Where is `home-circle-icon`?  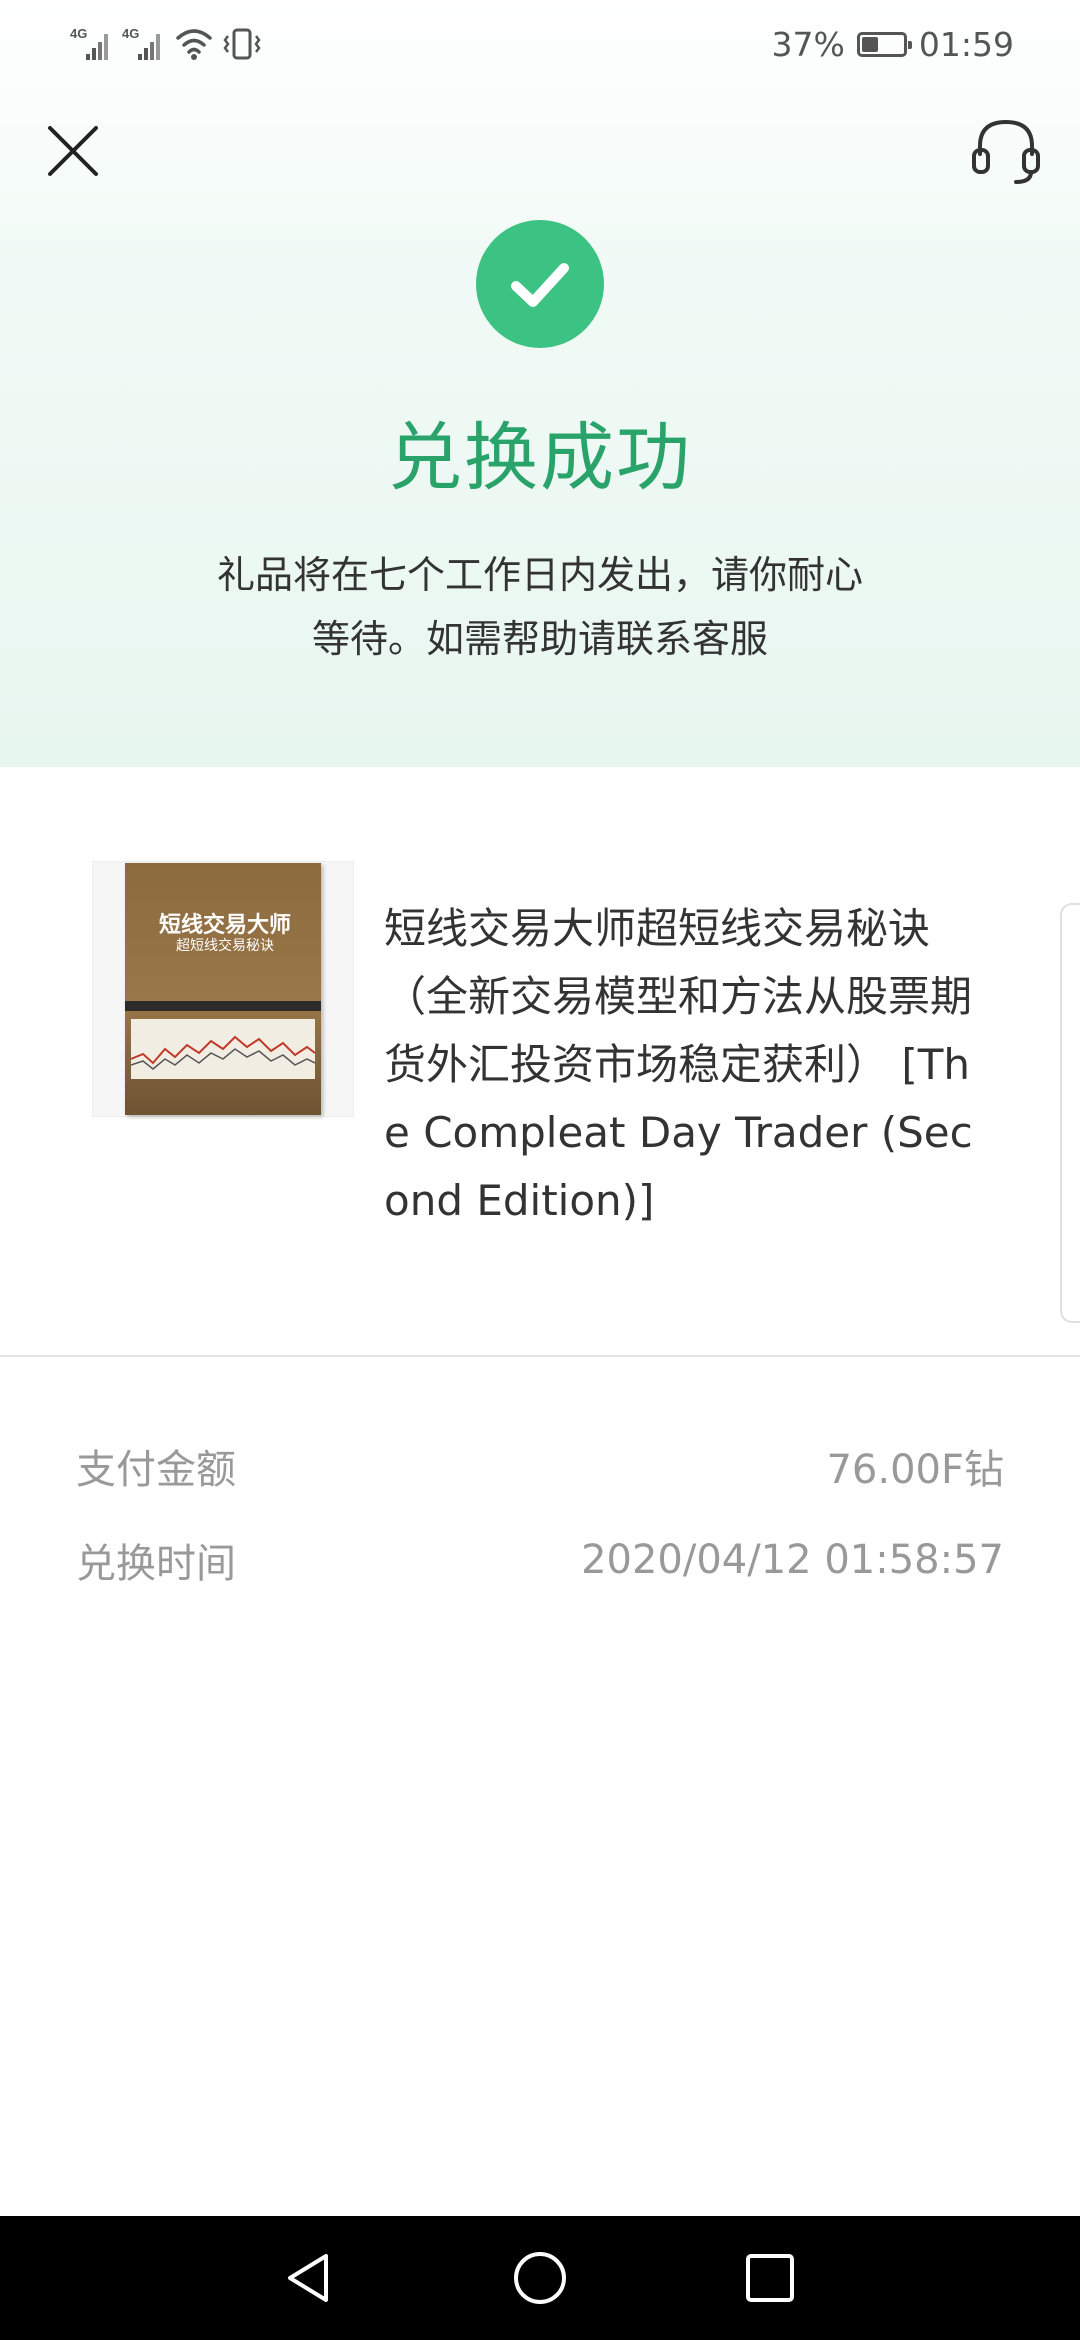
home-circle-icon is located at coordinates (540, 2278).